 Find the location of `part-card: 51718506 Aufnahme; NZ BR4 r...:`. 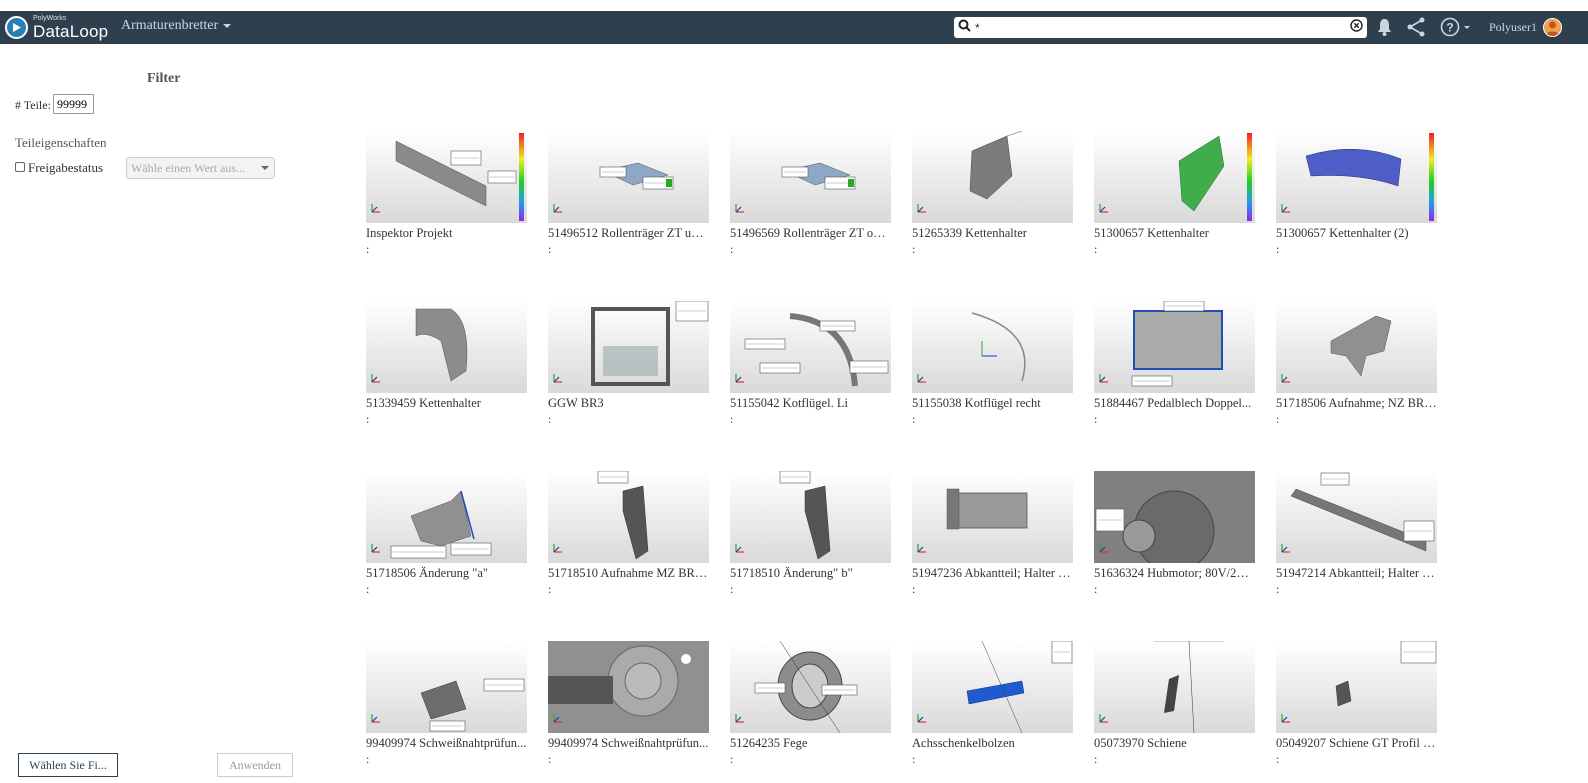

part-card: 51718506 Aufnahme; NZ BR4 r...: is located at coordinates (1356, 363).